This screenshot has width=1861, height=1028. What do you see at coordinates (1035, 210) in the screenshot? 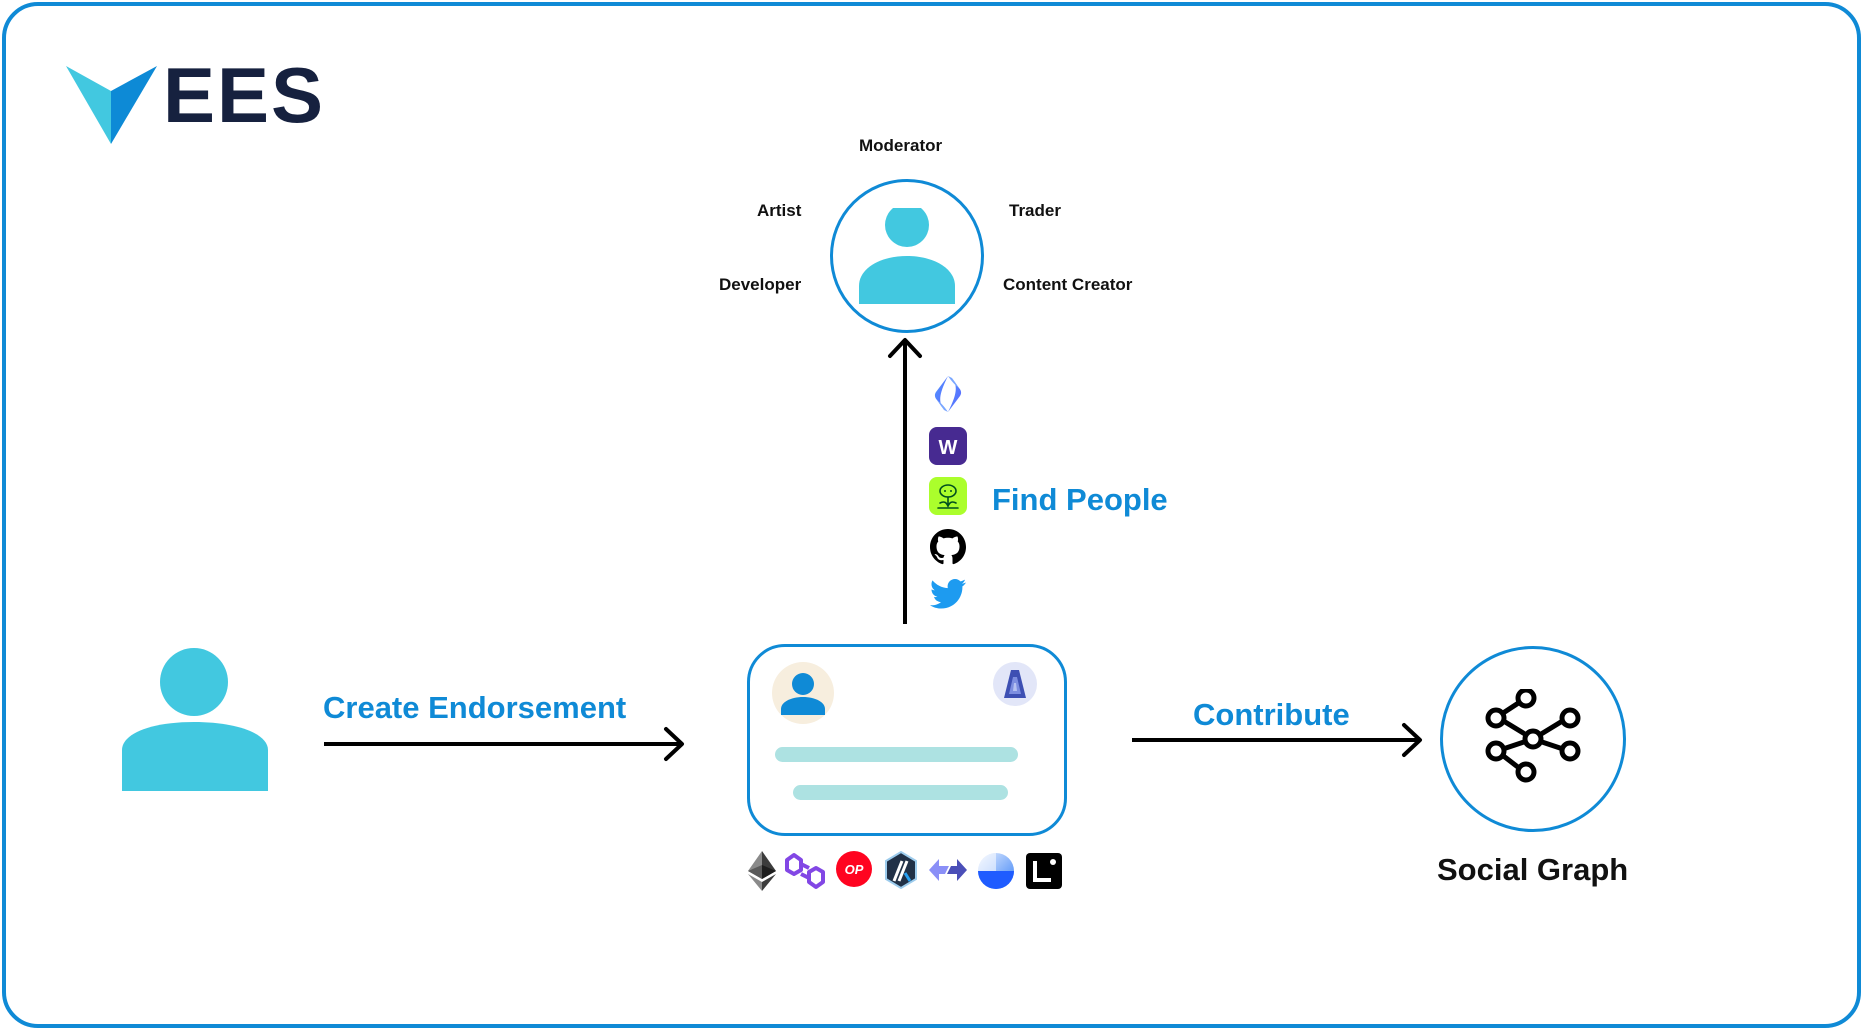
I see `role-trader: Trader` at bounding box center [1035, 210].